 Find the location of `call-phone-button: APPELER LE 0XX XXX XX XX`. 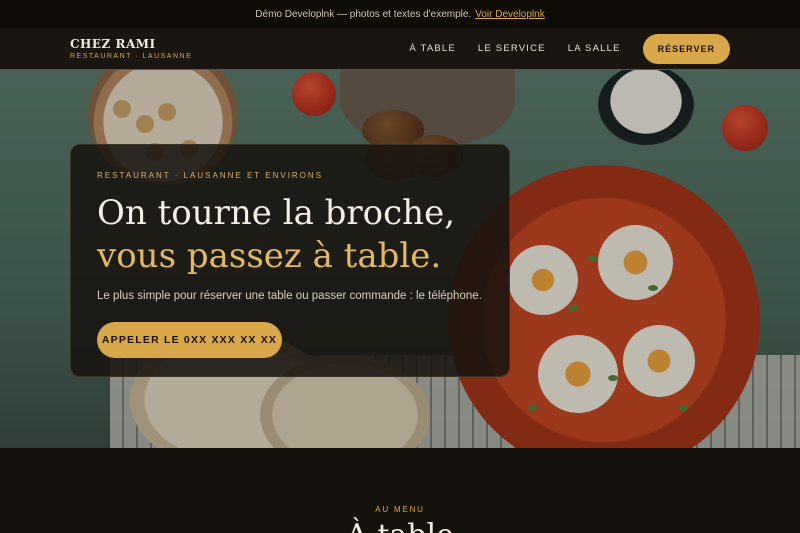

call-phone-button: APPELER LE 0XX XXX XX XX is located at coordinates (189, 340).